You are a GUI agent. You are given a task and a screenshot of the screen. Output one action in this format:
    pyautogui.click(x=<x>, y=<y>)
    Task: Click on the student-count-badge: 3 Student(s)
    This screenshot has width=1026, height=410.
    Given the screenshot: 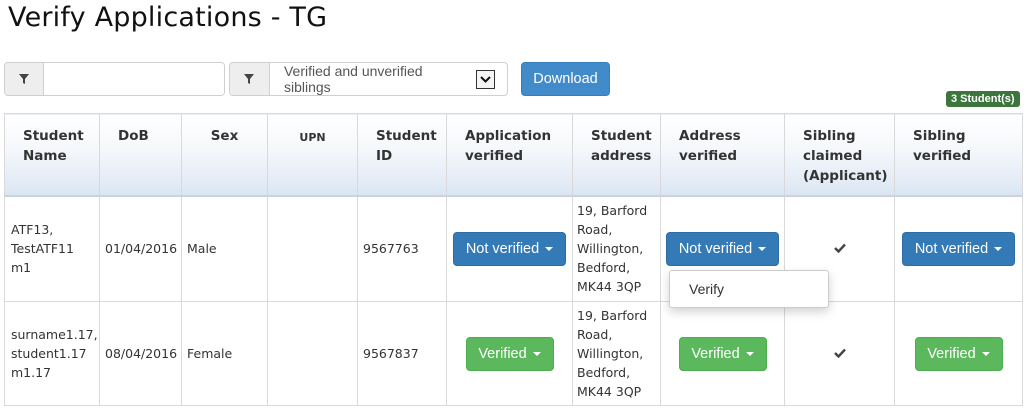 What is the action you would take?
    pyautogui.click(x=983, y=99)
    